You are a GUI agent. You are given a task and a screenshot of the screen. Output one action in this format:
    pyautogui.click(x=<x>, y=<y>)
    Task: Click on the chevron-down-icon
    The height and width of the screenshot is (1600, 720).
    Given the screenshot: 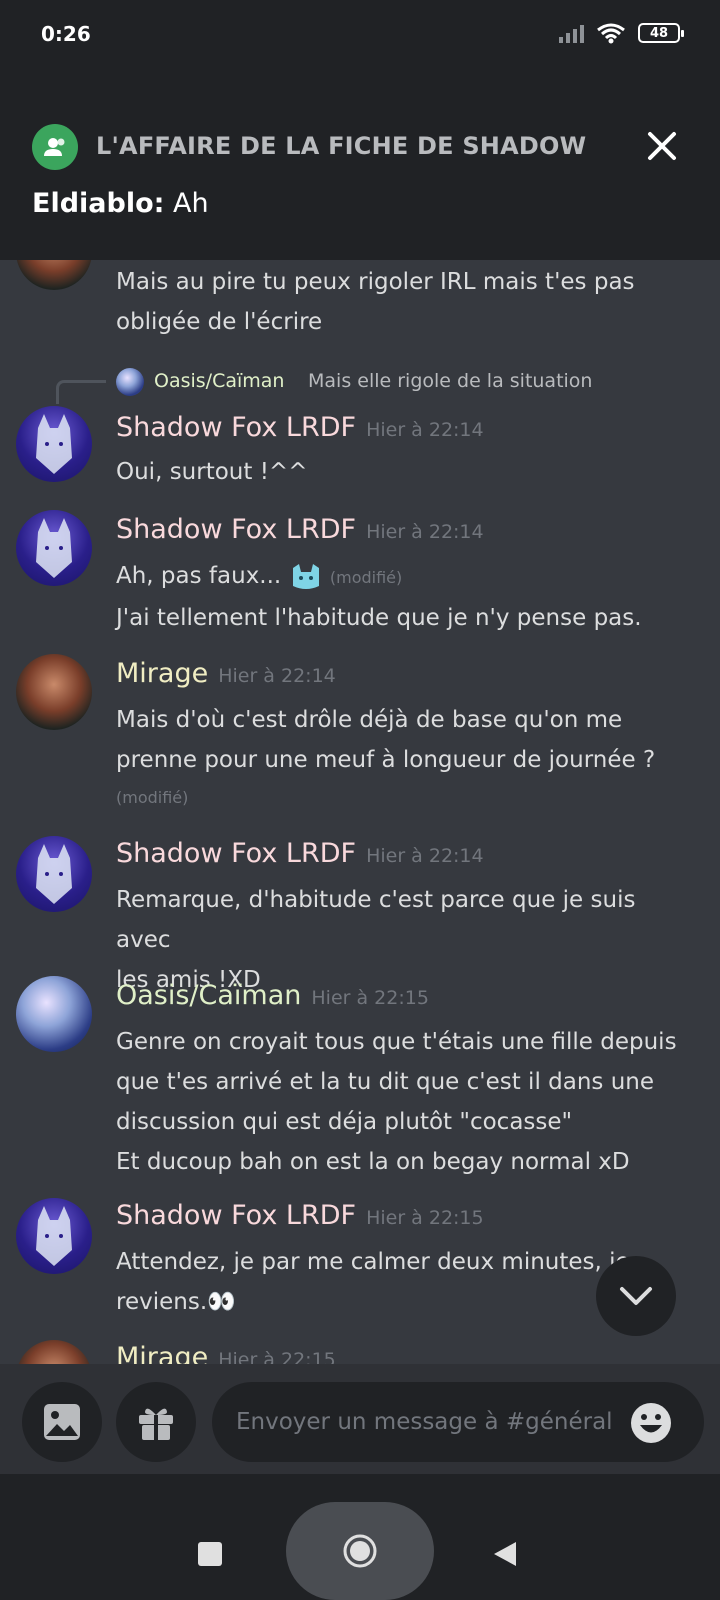 What is the action you would take?
    pyautogui.click(x=636, y=1296)
    